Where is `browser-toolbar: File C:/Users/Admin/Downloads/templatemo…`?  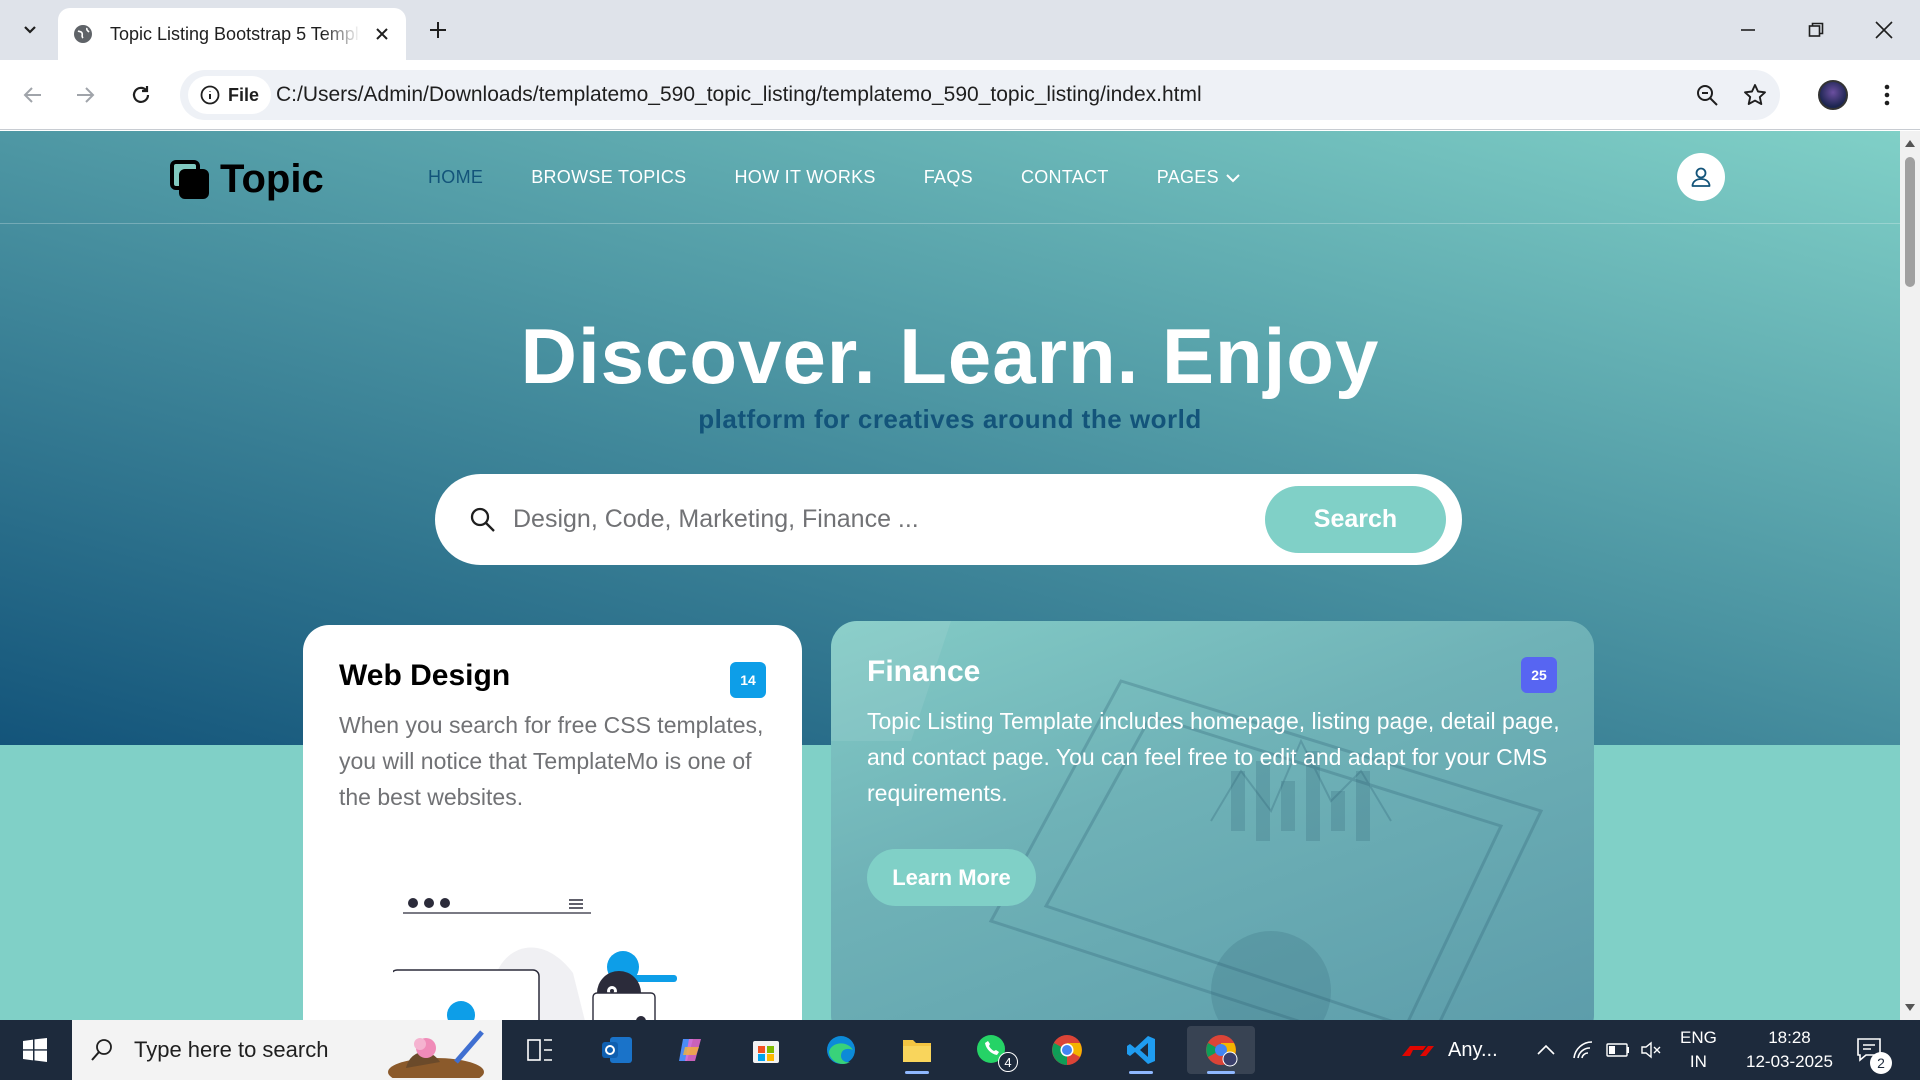 browser-toolbar: File C:/Users/Admin/Downloads/templatemo… is located at coordinates (960, 95).